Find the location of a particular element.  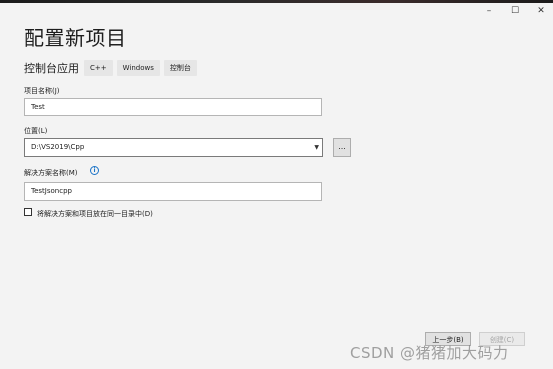

maximize-button: ☐ is located at coordinates (515, 11).